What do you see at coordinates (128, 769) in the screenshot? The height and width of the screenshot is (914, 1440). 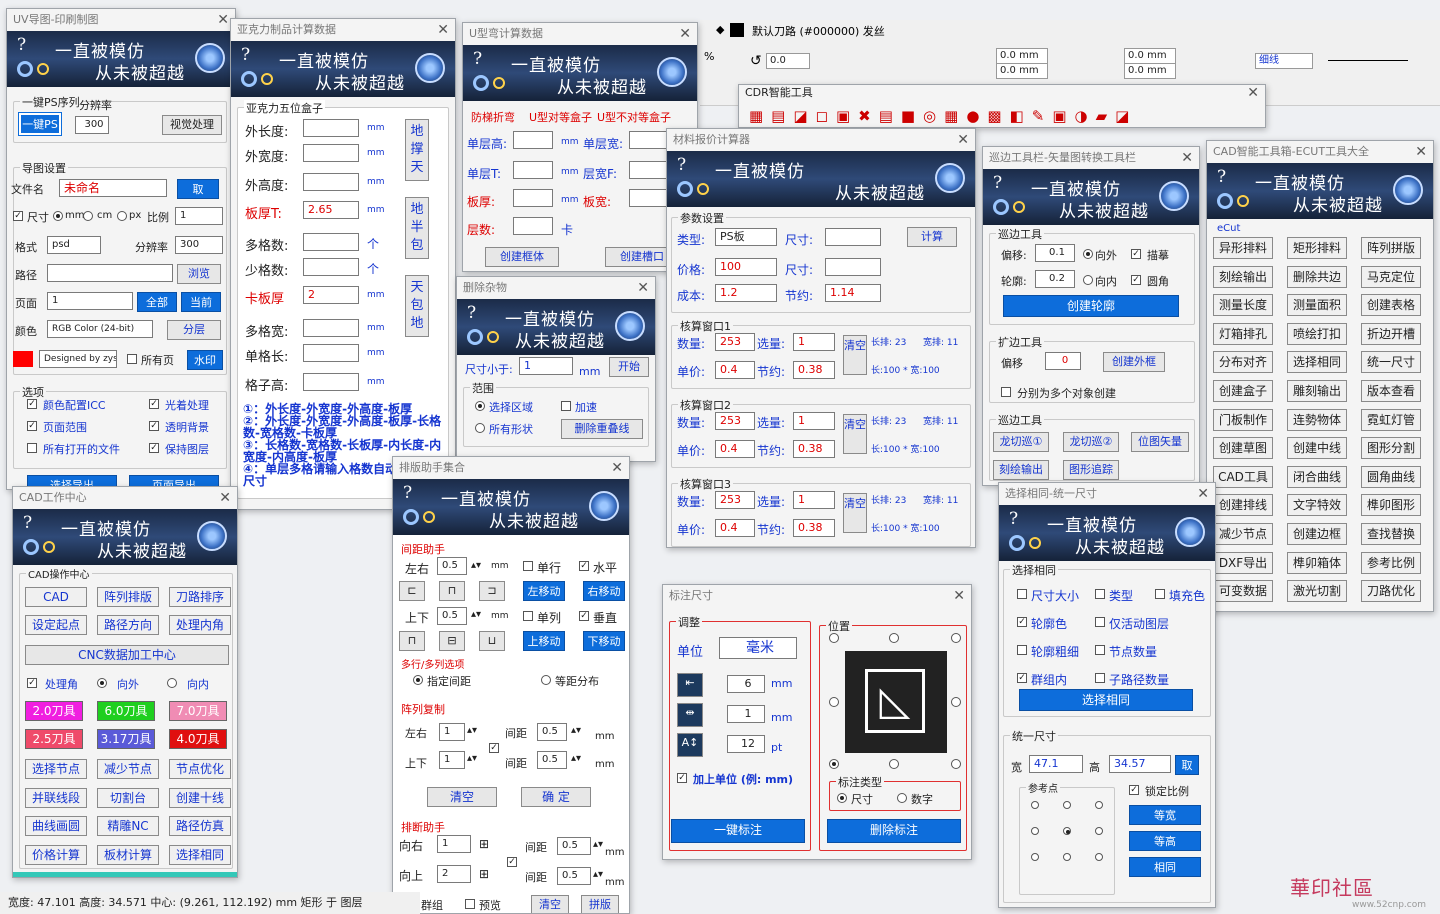 I see `cad-button: 减少节点` at bounding box center [128, 769].